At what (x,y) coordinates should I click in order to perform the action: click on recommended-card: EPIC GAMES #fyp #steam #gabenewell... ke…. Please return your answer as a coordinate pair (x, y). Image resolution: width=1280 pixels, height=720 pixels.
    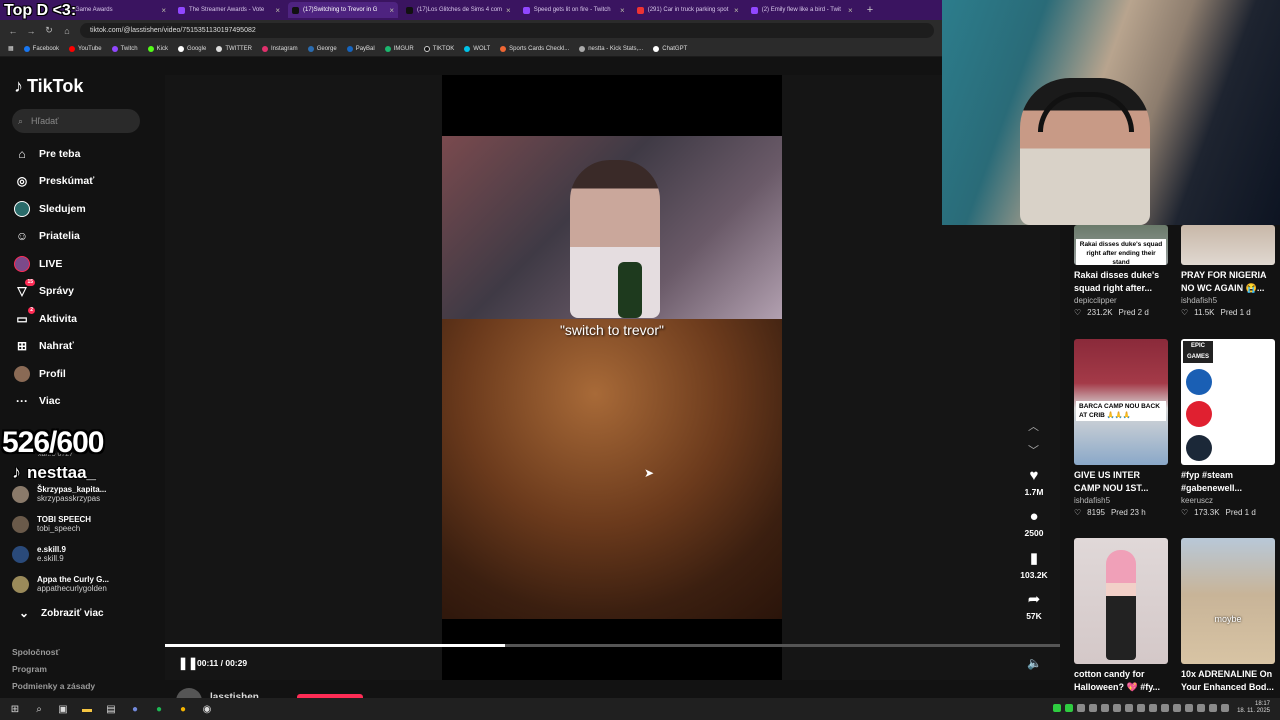
    Looking at the image, I should click on (1228, 429).